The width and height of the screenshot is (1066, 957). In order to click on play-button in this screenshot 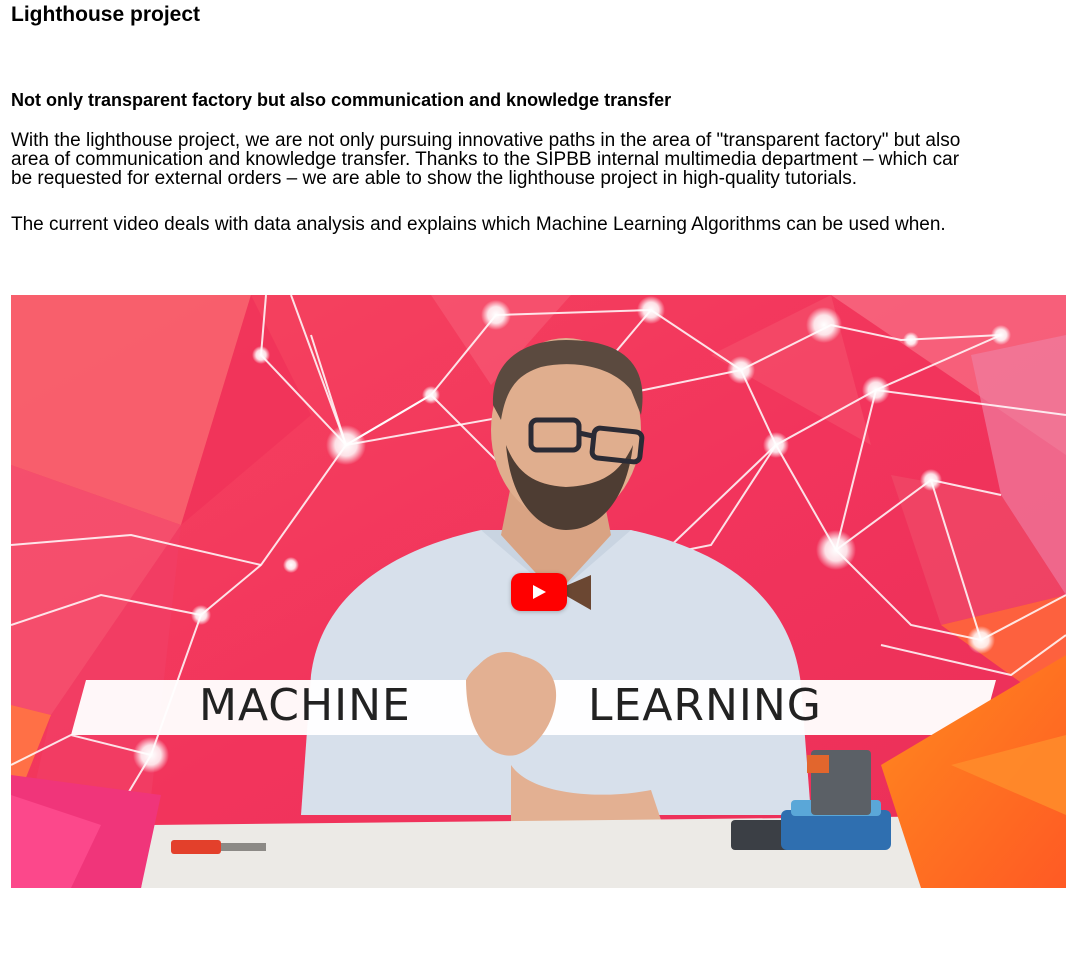, I will do `click(539, 592)`.